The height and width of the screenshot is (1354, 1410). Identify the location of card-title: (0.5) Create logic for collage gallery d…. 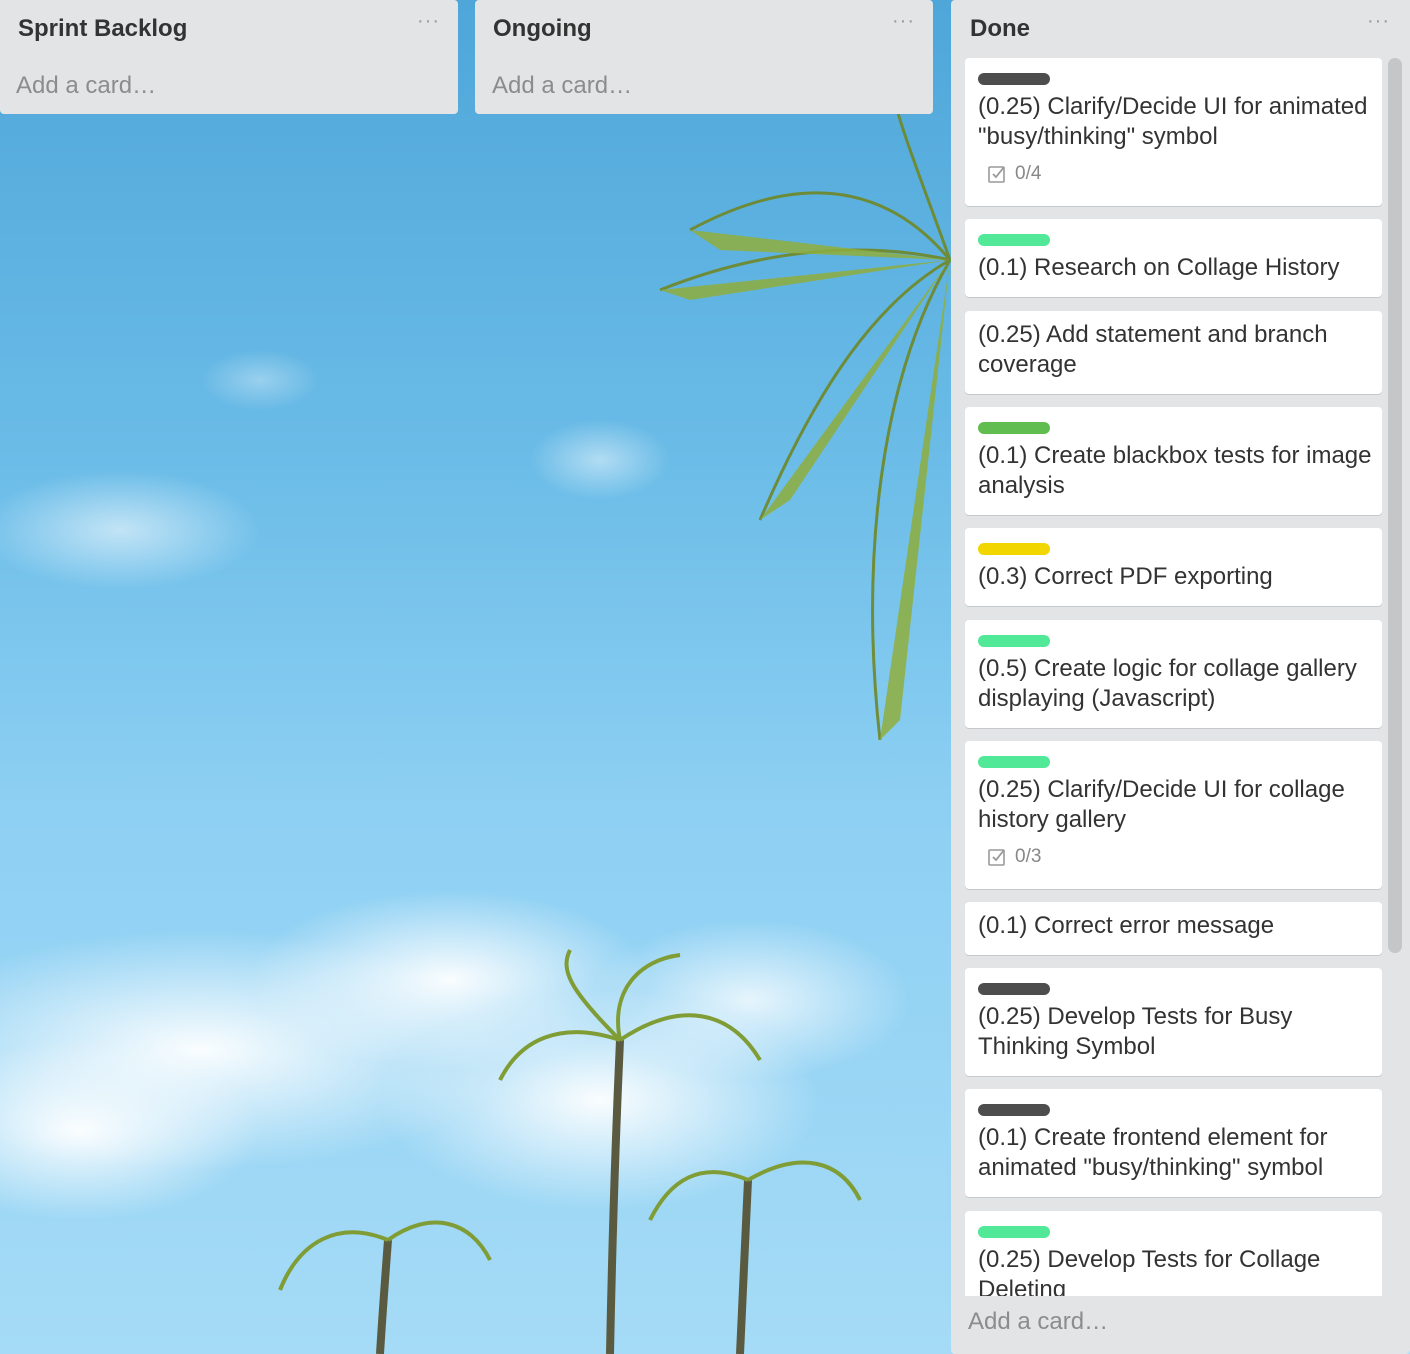
(1167, 683).